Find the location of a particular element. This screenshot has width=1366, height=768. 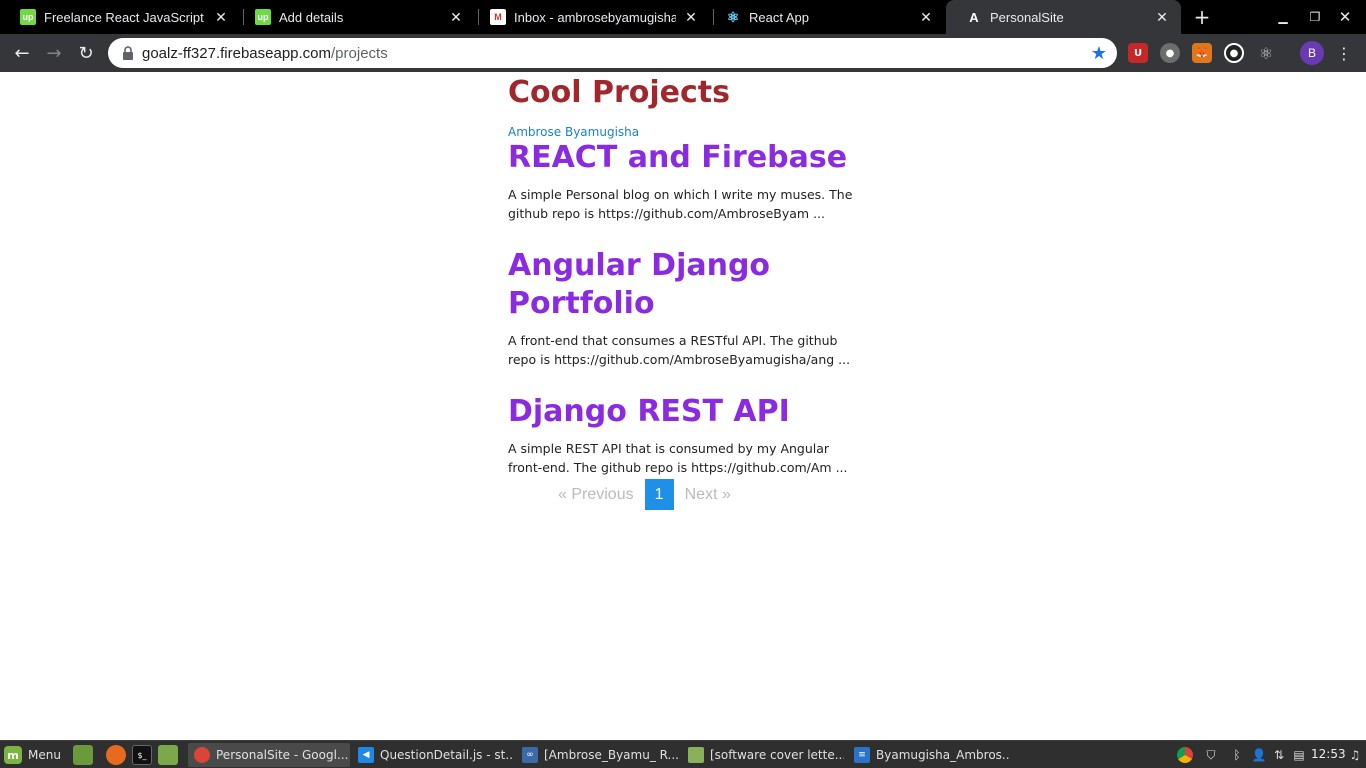

tab-freelance-jobs: up Freelance React JavaScript Jobs ✕ is located at coordinates (120, 17).